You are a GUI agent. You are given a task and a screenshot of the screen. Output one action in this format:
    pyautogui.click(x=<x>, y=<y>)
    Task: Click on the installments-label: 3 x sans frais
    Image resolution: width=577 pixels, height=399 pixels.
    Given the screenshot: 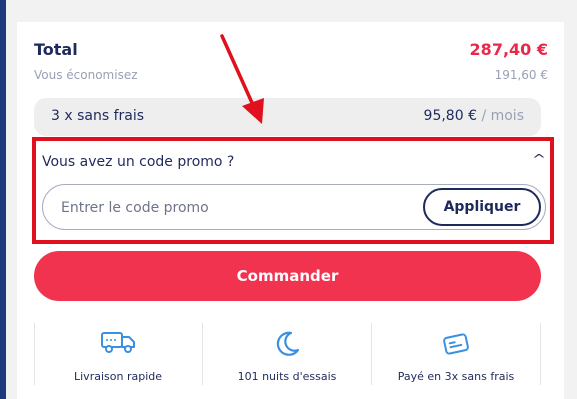 What is the action you would take?
    pyautogui.click(x=98, y=116)
    